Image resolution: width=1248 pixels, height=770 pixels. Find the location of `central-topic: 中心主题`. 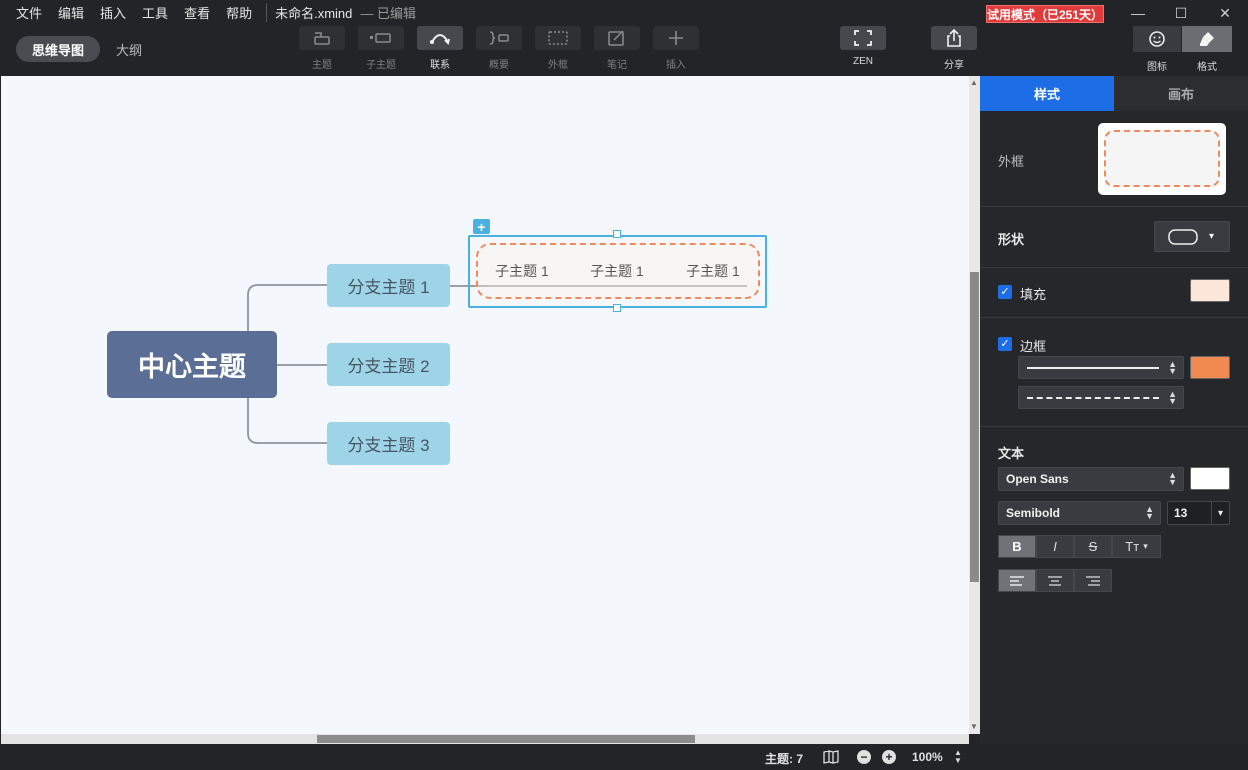

central-topic: 中心主题 is located at coordinates (192, 364).